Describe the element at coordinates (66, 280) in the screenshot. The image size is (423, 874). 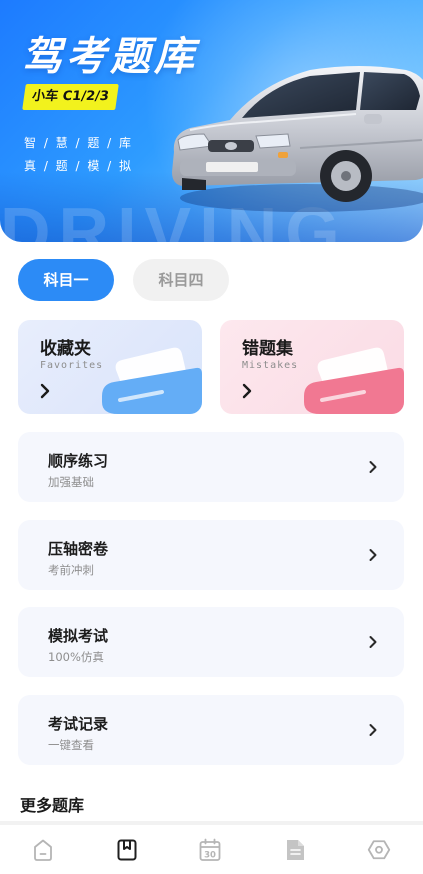
I see `tab-subject-one: 科目一` at that location.